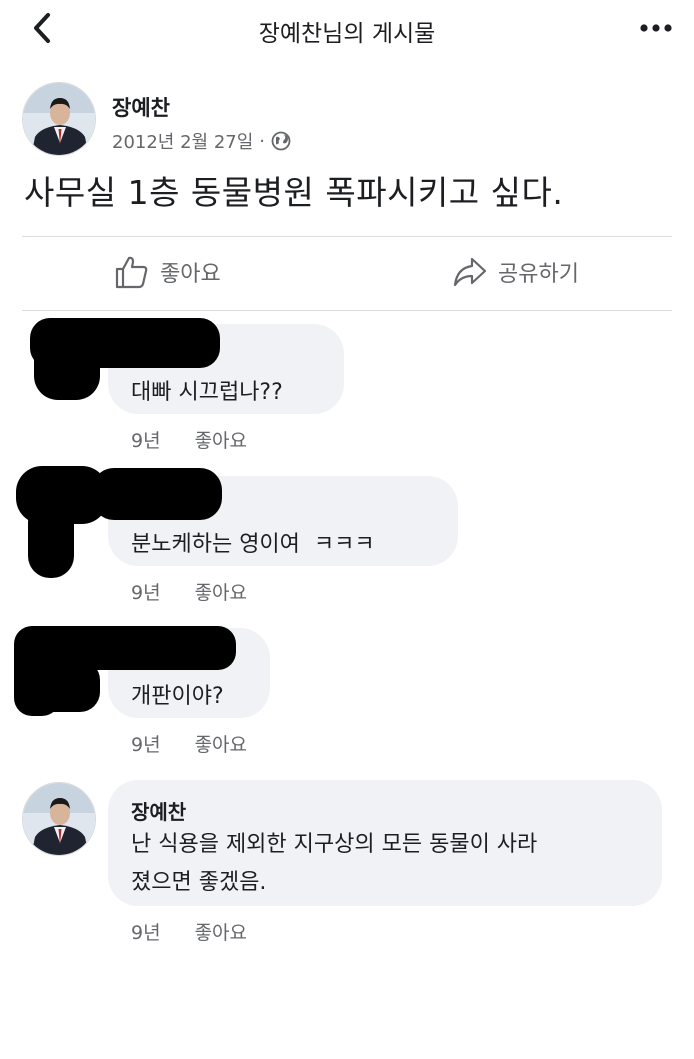  What do you see at coordinates (59, 119) in the screenshot?
I see `post-author-avatar` at bounding box center [59, 119].